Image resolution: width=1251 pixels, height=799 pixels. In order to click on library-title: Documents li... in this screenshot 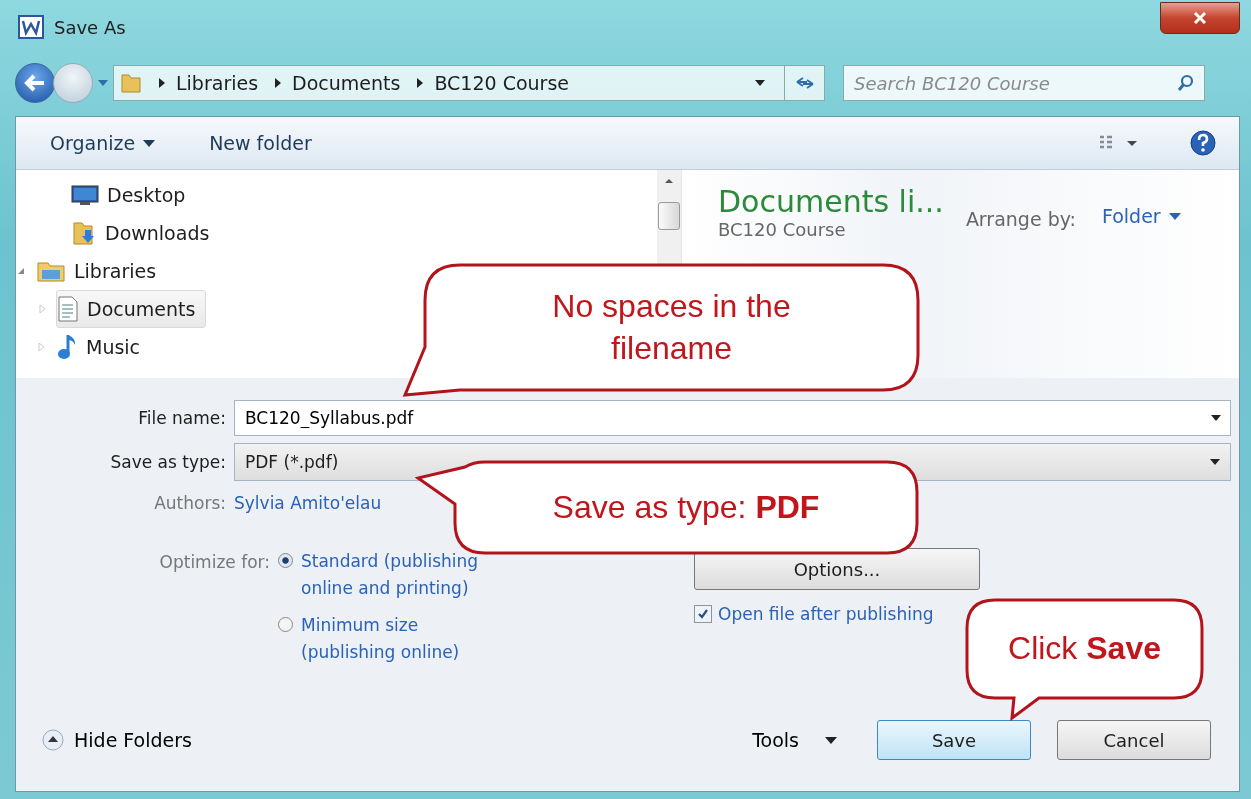, I will do `click(831, 201)`.